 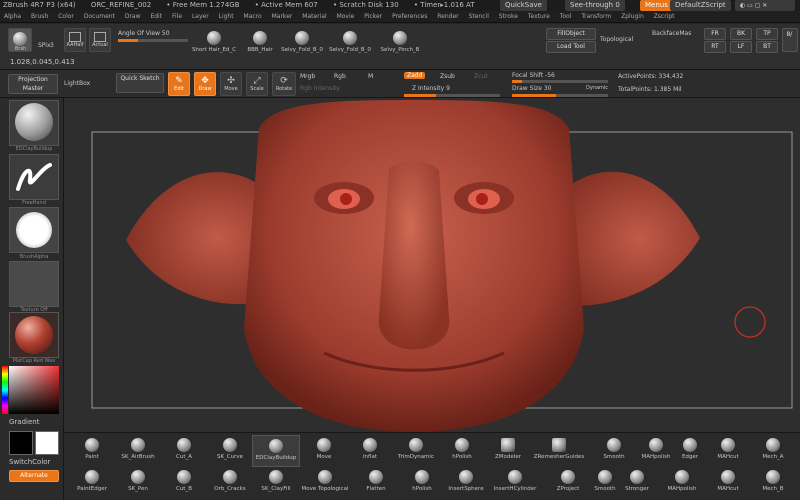 What do you see at coordinates (790, 40) in the screenshot?
I see `cut-toggle: 8/` at bounding box center [790, 40].